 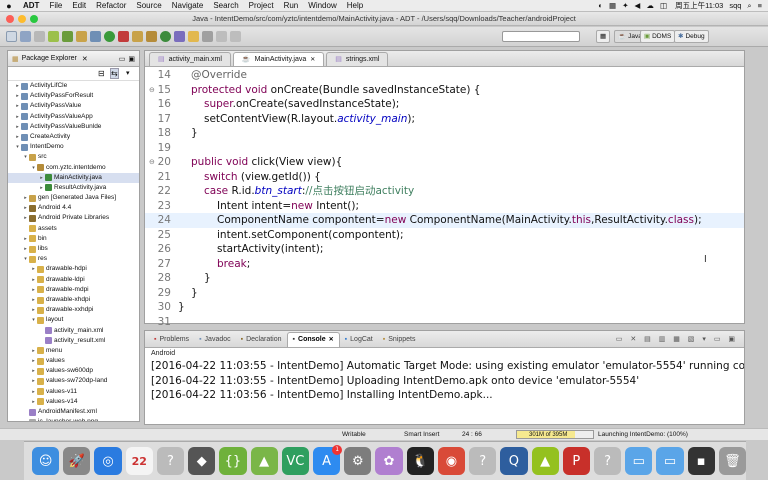 What do you see at coordinates (444, 322) in the screenshot?
I see `code-line: 31` at bounding box center [444, 322].